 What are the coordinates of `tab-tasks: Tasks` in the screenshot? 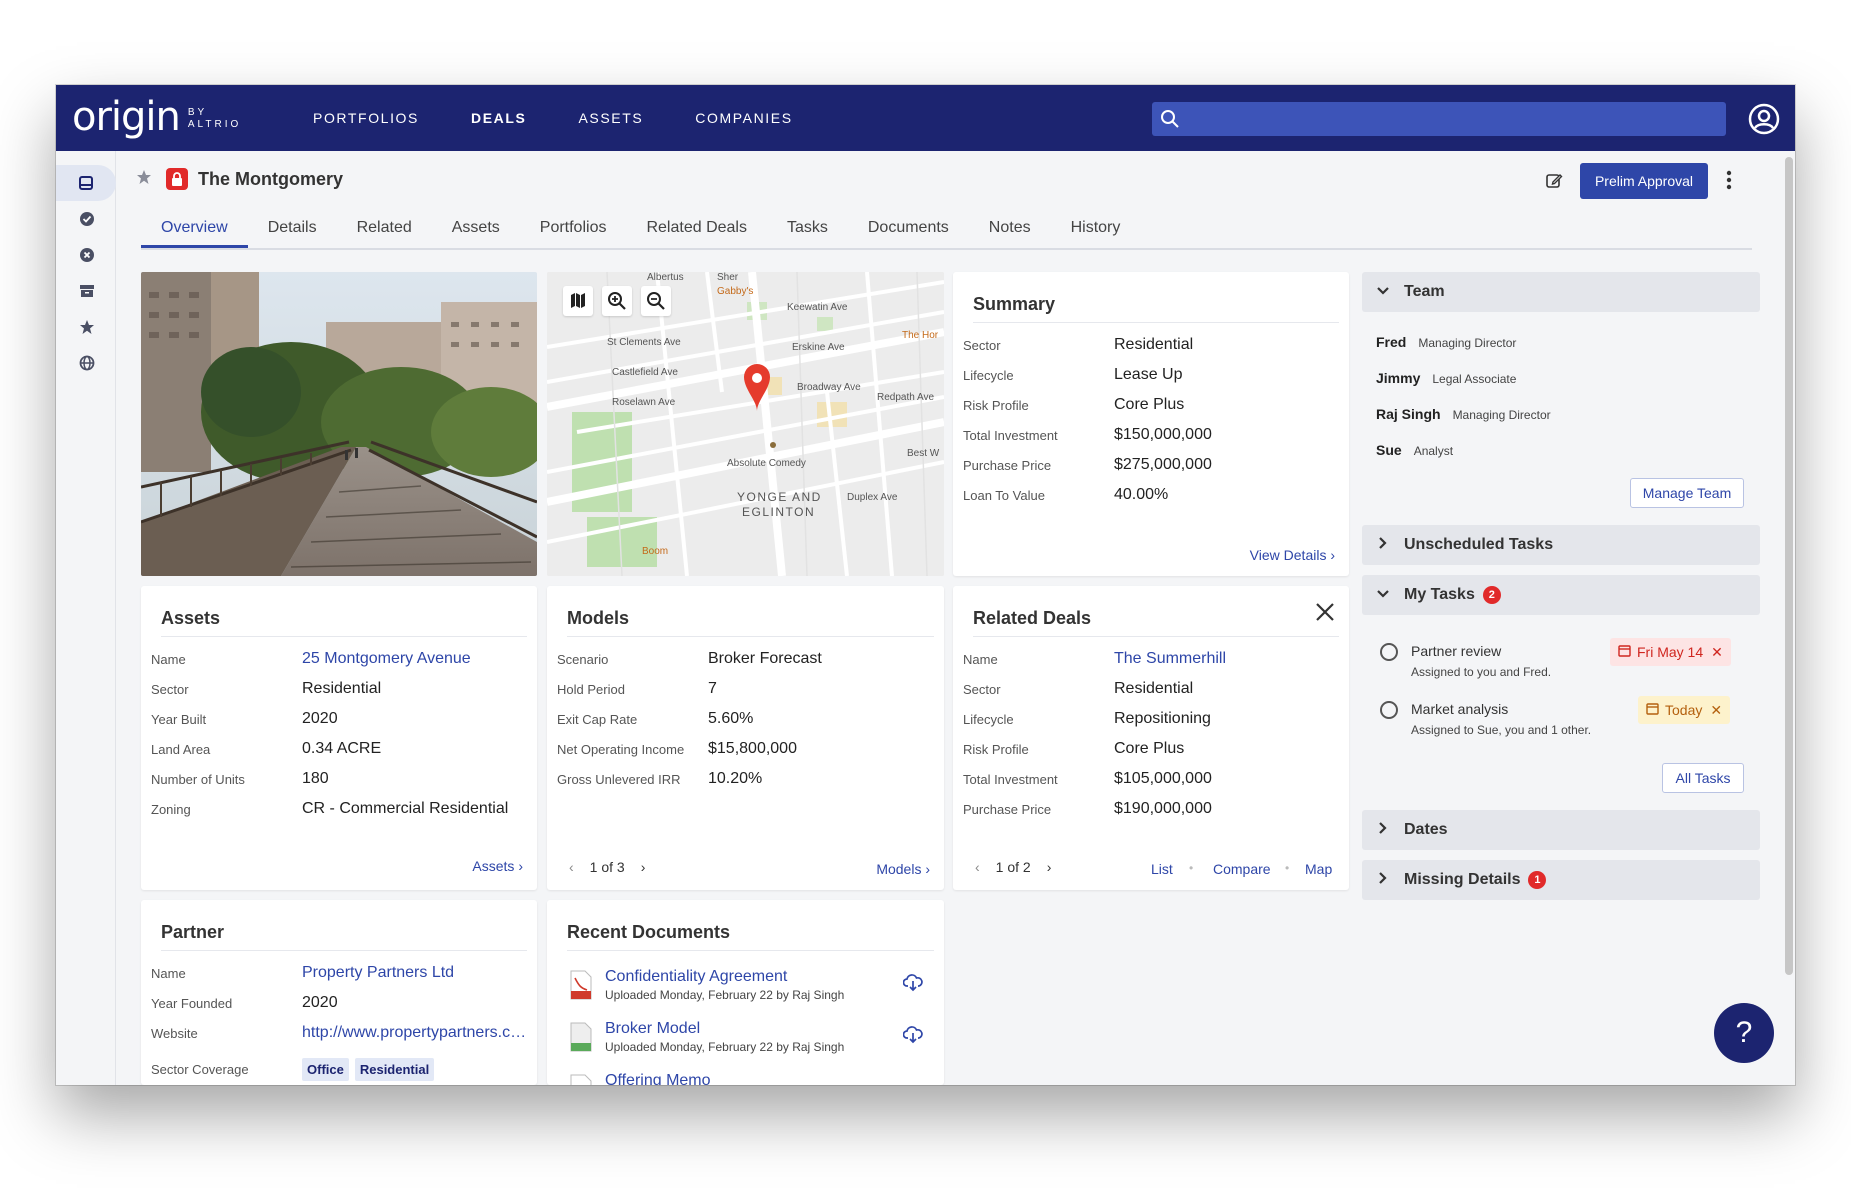 It's located at (807, 232).